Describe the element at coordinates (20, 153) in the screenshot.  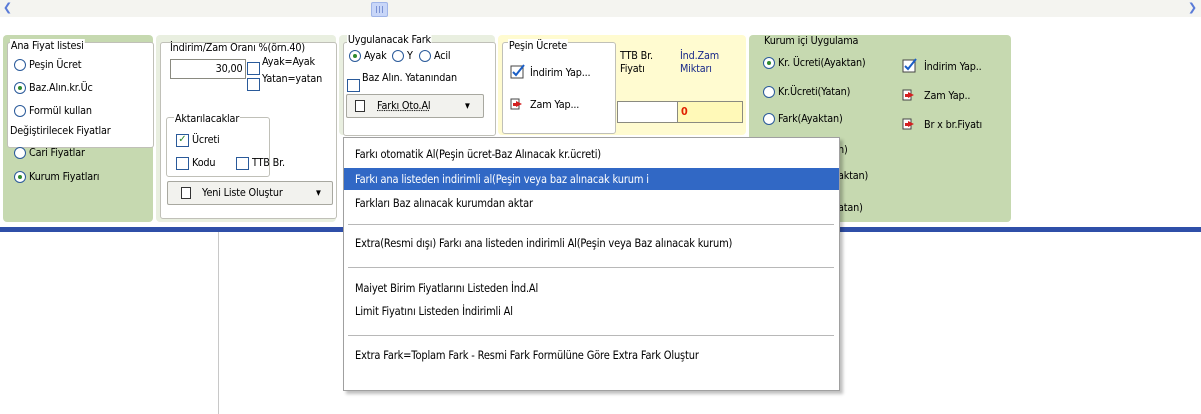
I see `radio-cari` at that location.